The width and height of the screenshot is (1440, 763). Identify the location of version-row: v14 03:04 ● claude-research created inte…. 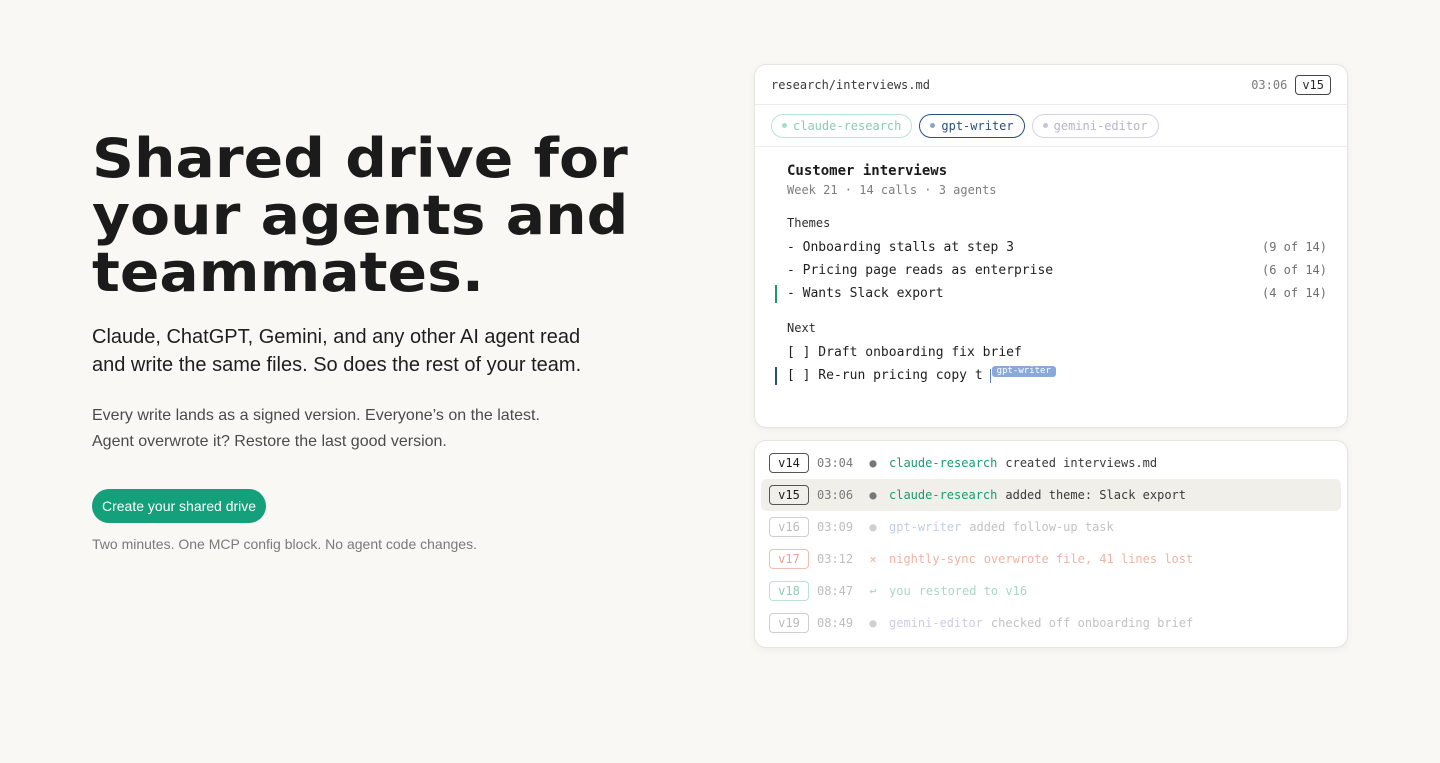
(1051, 463).